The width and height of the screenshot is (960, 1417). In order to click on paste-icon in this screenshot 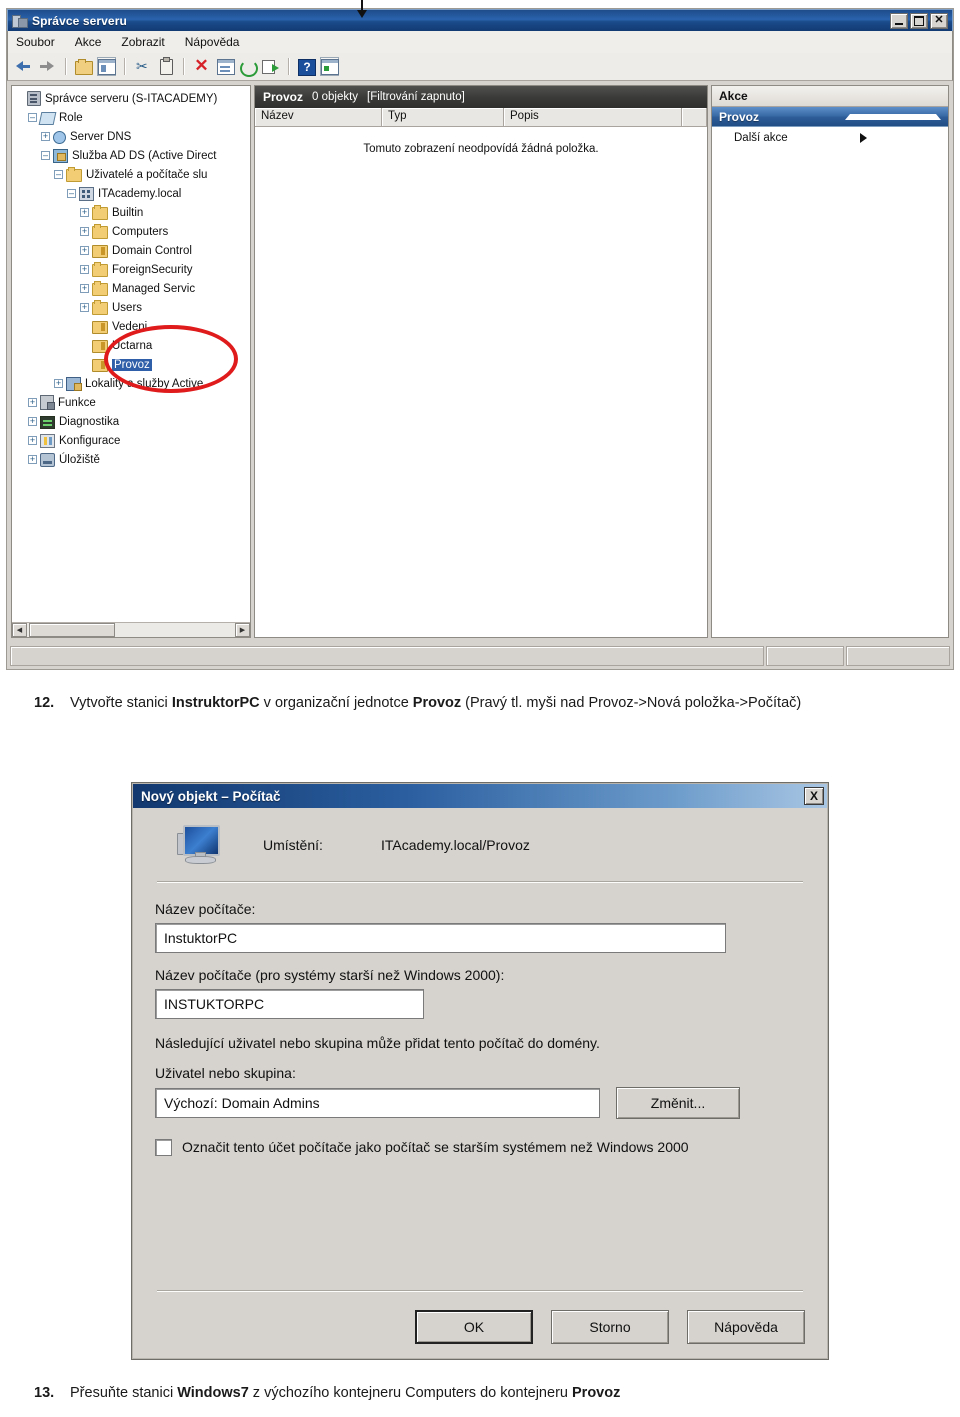, I will do `click(165, 66)`.